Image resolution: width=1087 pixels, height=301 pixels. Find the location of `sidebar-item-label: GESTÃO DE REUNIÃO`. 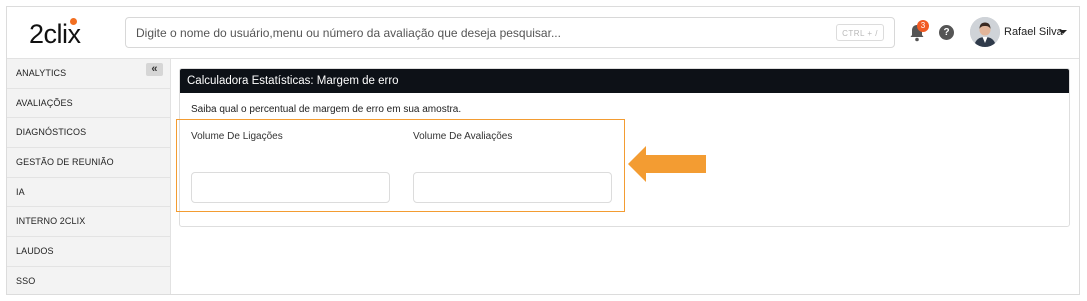

sidebar-item-label: GESTÃO DE REUNIÃO is located at coordinates (65, 162).